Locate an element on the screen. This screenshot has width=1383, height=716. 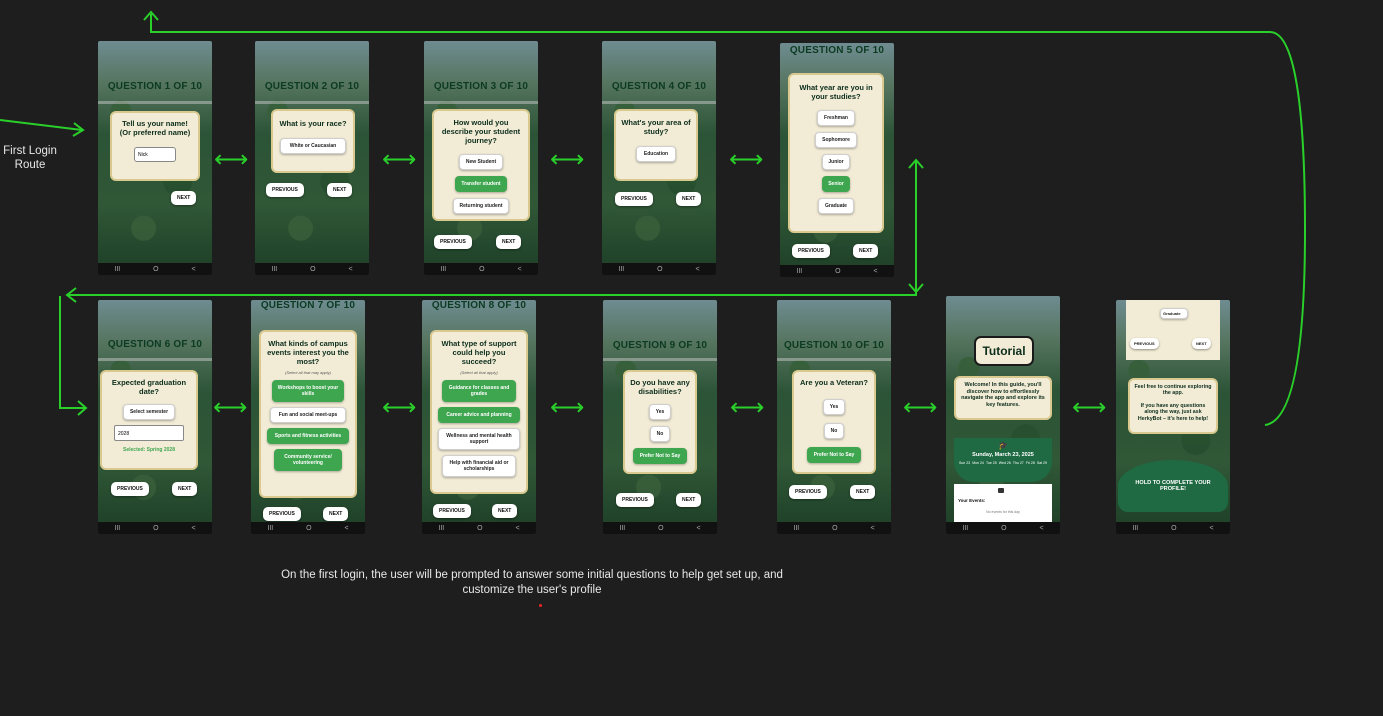
previous-screen-overlay: Graduate PREVIOUS NEXT is located at coordinates (1173, 330).